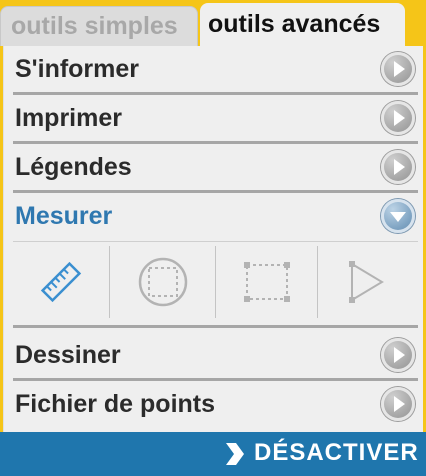 This screenshot has width=426, height=476. What do you see at coordinates (215, 168) in the screenshot?
I see `menu-item-legendes: Légendes` at bounding box center [215, 168].